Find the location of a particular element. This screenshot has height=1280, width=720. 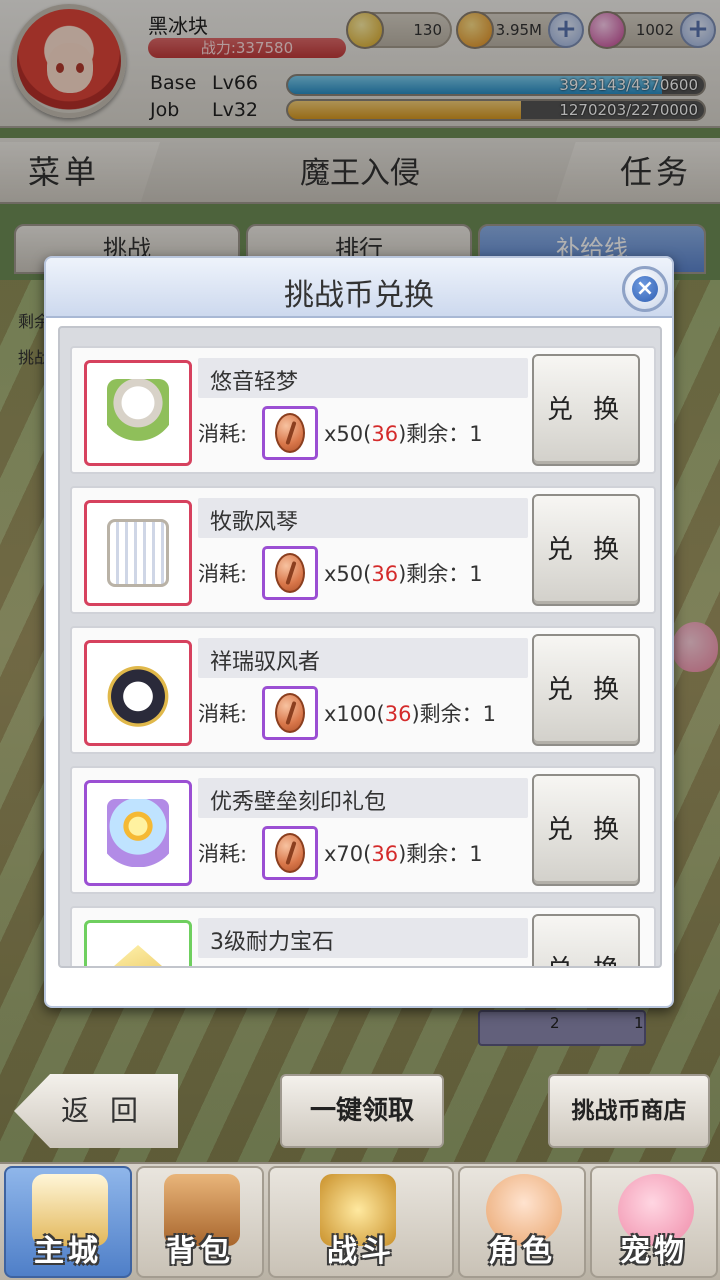

nav-main-city-label: 主城 is located at coordinates (68, 1251).